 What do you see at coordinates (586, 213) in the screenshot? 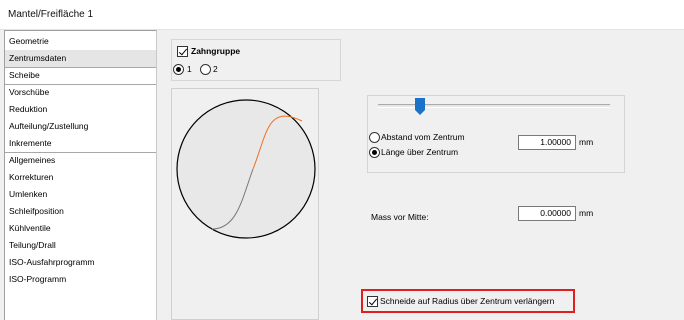
I see `mass-vor-mitte-unit: mm` at bounding box center [586, 213].